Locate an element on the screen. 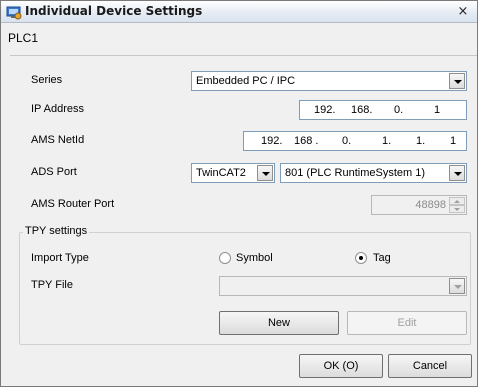 Image resolution: width=478 pixels, height=387 pixels. cancel-button: Cancel is located at coordinates (430, 366).